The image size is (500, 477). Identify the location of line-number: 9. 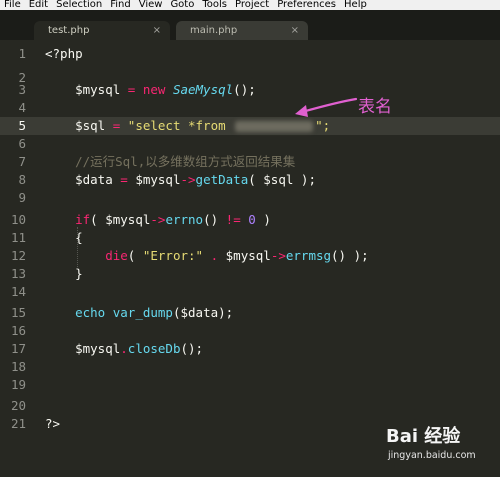
(22, 197).